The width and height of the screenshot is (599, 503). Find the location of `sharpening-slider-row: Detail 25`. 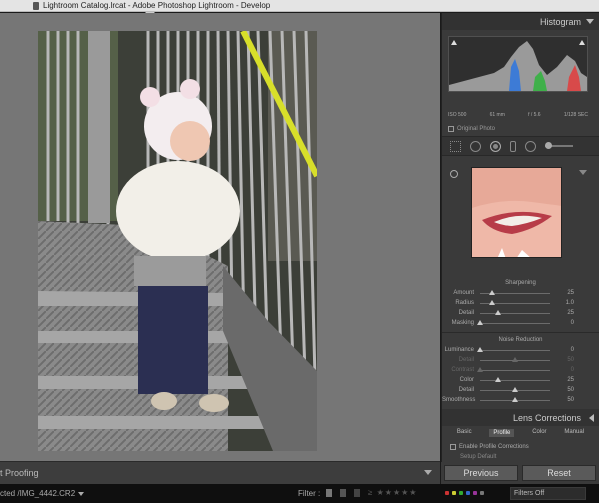

sharpening-slider-row: Detail 25 is located at coordinates (520, 313).